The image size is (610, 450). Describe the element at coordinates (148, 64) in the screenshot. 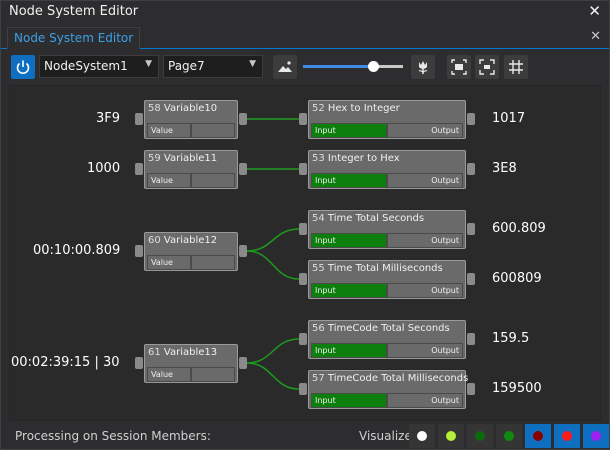

I see `chevron-down-icon: ▼` at that location.